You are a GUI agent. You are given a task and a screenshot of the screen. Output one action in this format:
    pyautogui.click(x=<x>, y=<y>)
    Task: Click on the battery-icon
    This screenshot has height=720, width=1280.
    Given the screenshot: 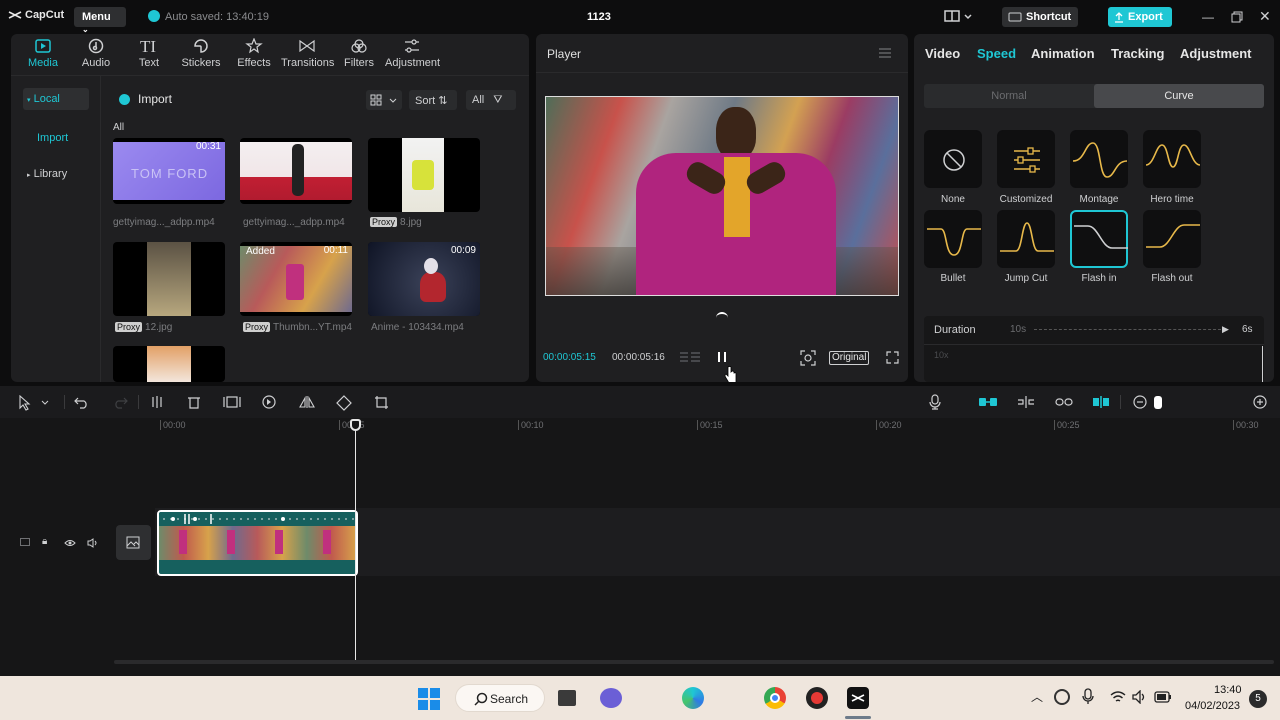 What is the action you would take?
    pyautogui.click(x=1163, y=697)
    